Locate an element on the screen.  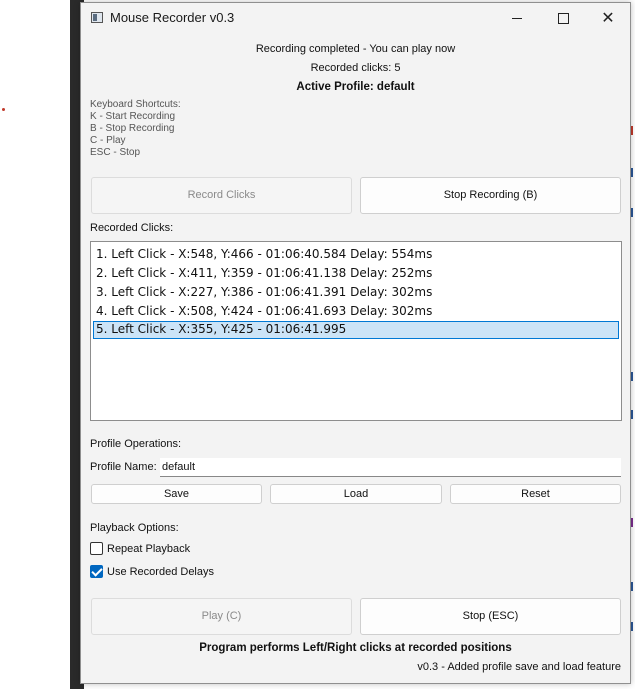
play-button: Play (C) is located at coordinates (221, 616).